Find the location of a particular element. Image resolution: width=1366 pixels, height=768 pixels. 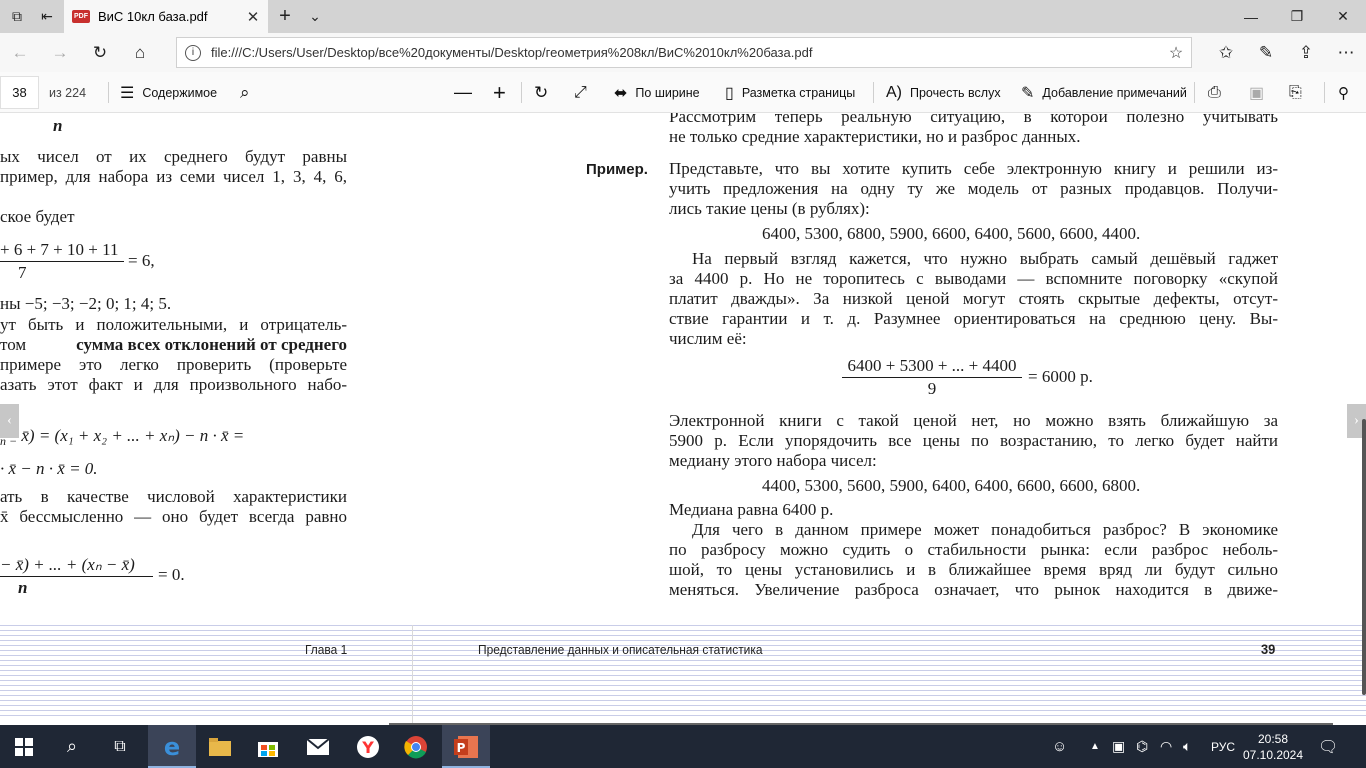

page-number-input: 38 is located at coordinates (19, 92).